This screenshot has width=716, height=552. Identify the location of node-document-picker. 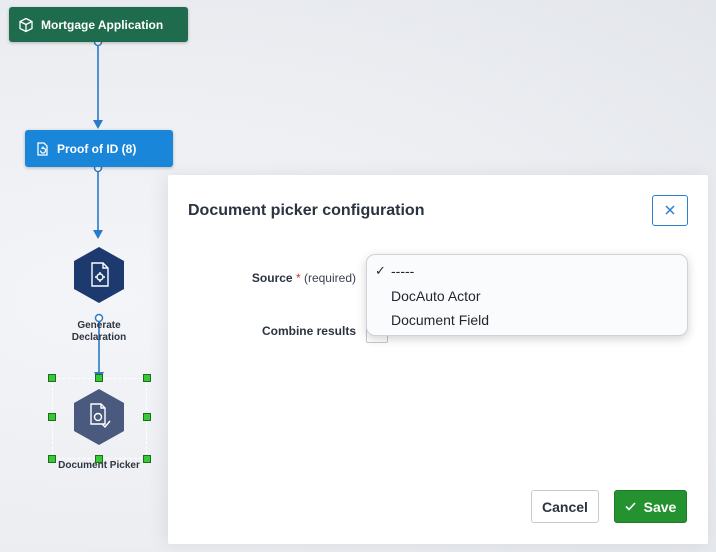
(99, 417).